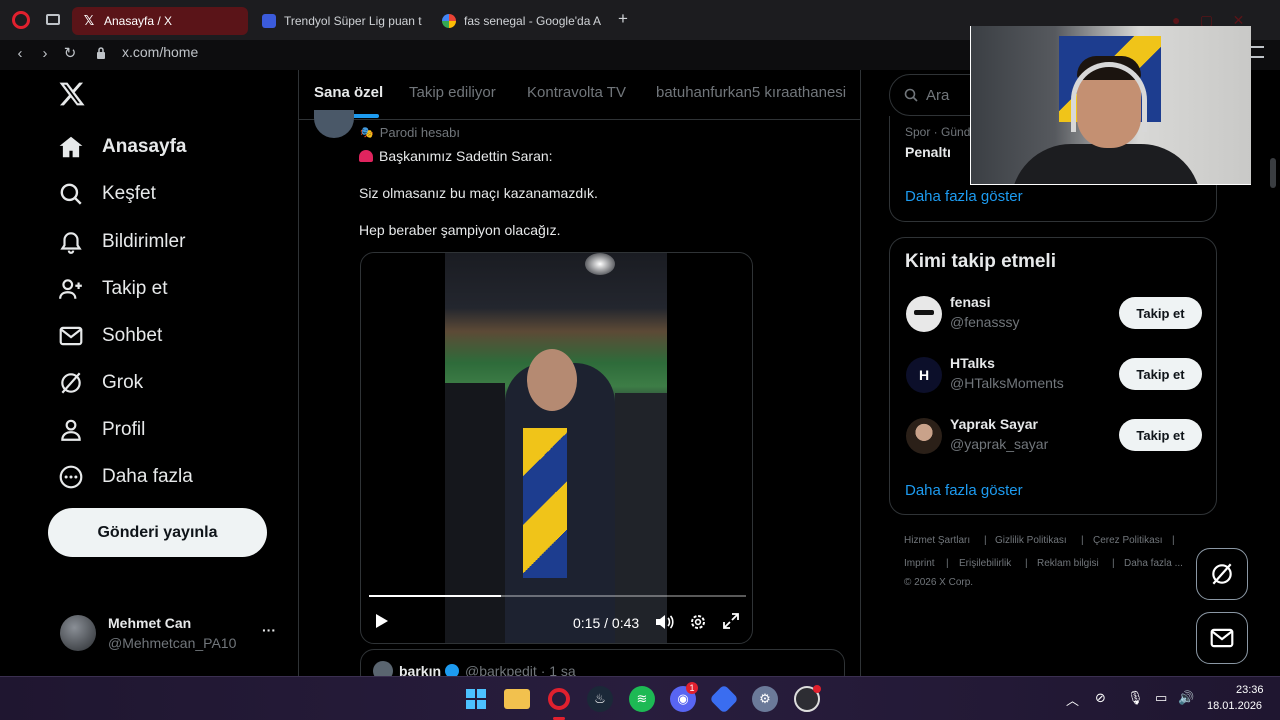 This screenshot has height=720, width=1280. I want to click on footer-link: Hizmet Şartları, so click(937, 540).